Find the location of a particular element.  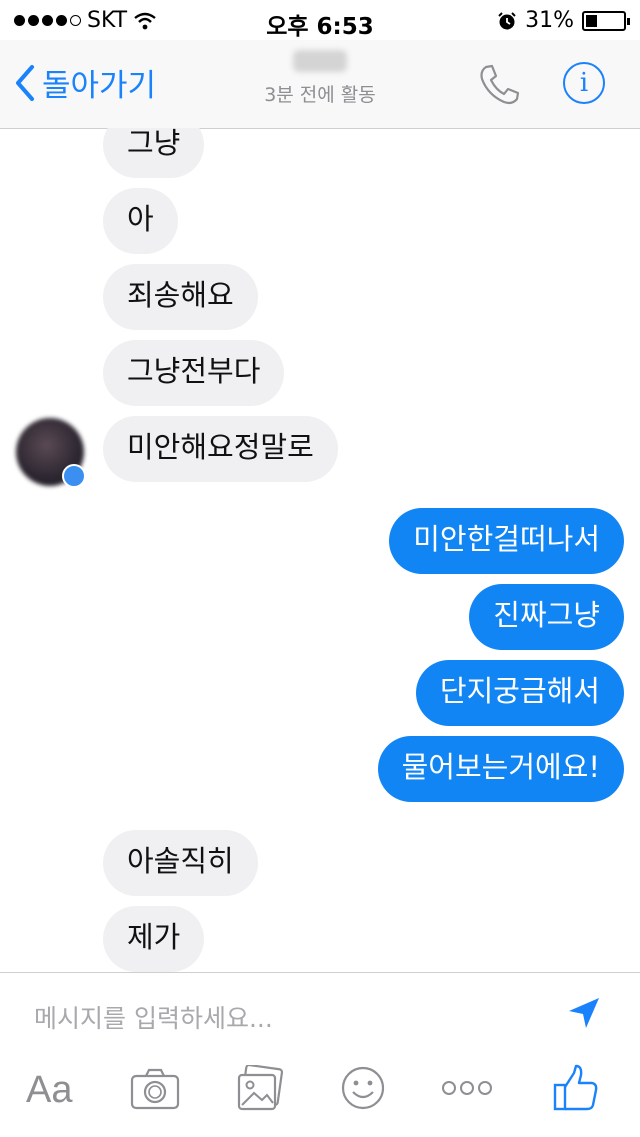

sticker-icon is located at coordinates (363, 1088).